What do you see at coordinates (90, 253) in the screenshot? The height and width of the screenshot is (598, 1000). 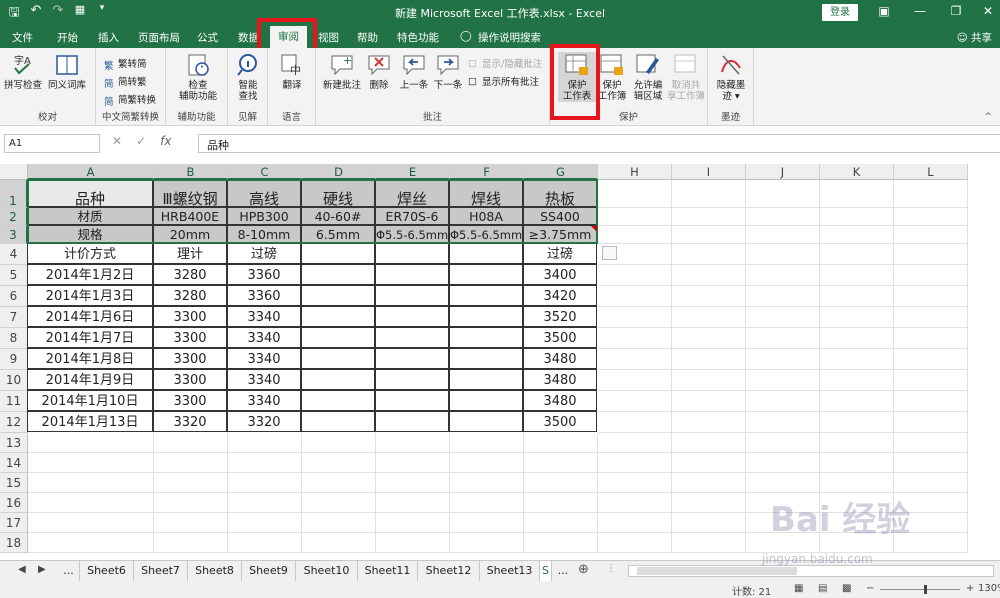 I see `cell-a4: 计价方式` at bounding box center [90, 253].